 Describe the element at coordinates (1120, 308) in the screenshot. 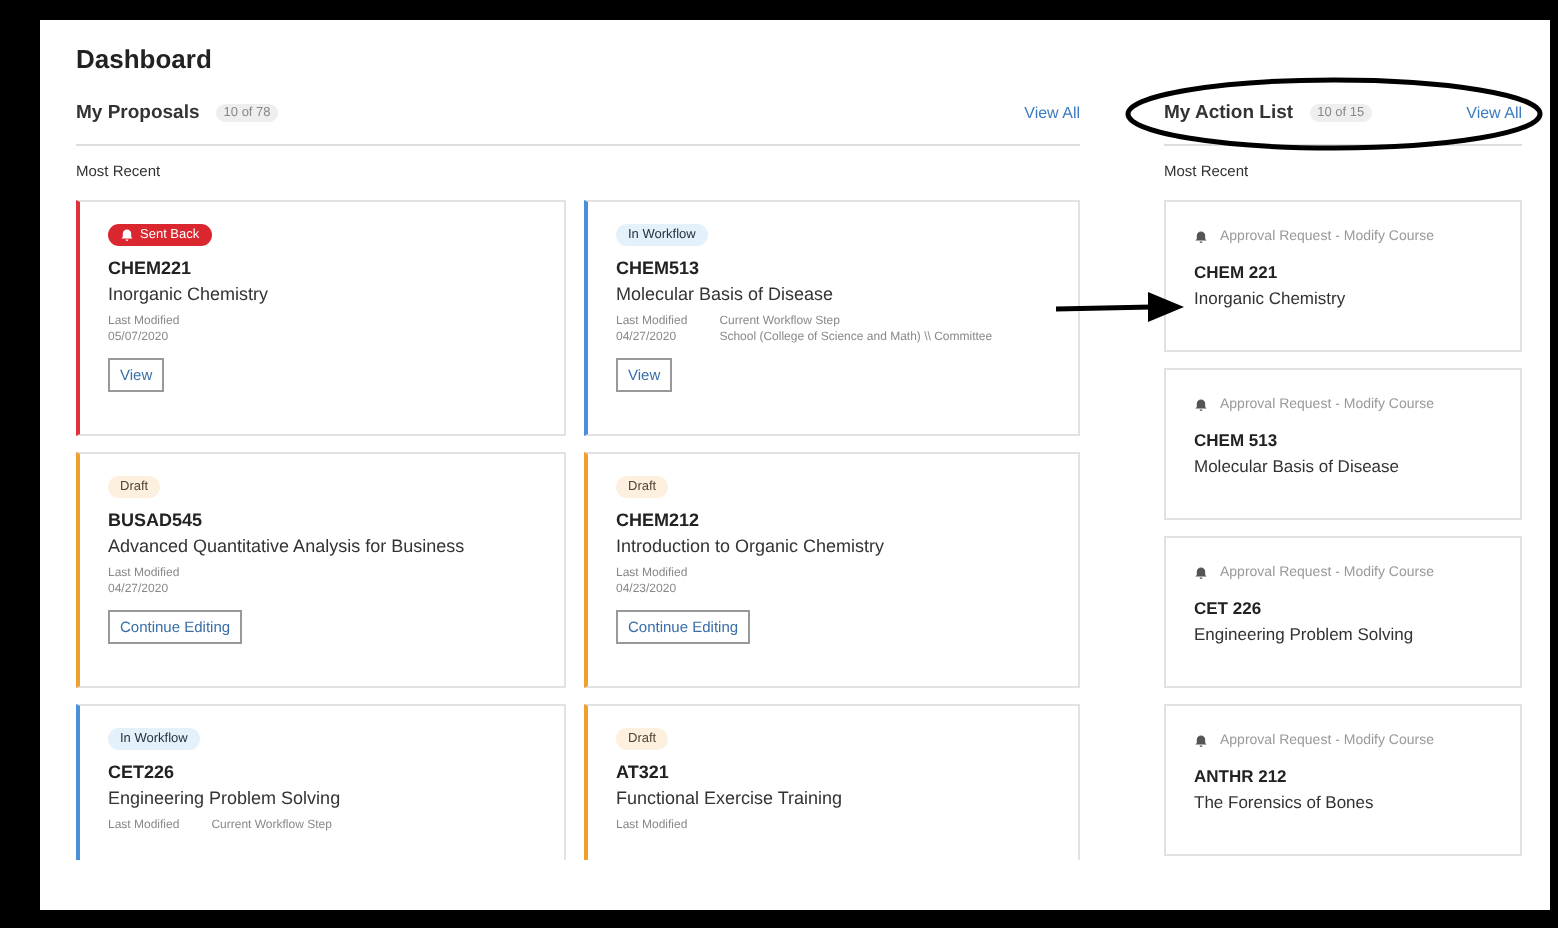

I see `arrow-annotation` at that location.